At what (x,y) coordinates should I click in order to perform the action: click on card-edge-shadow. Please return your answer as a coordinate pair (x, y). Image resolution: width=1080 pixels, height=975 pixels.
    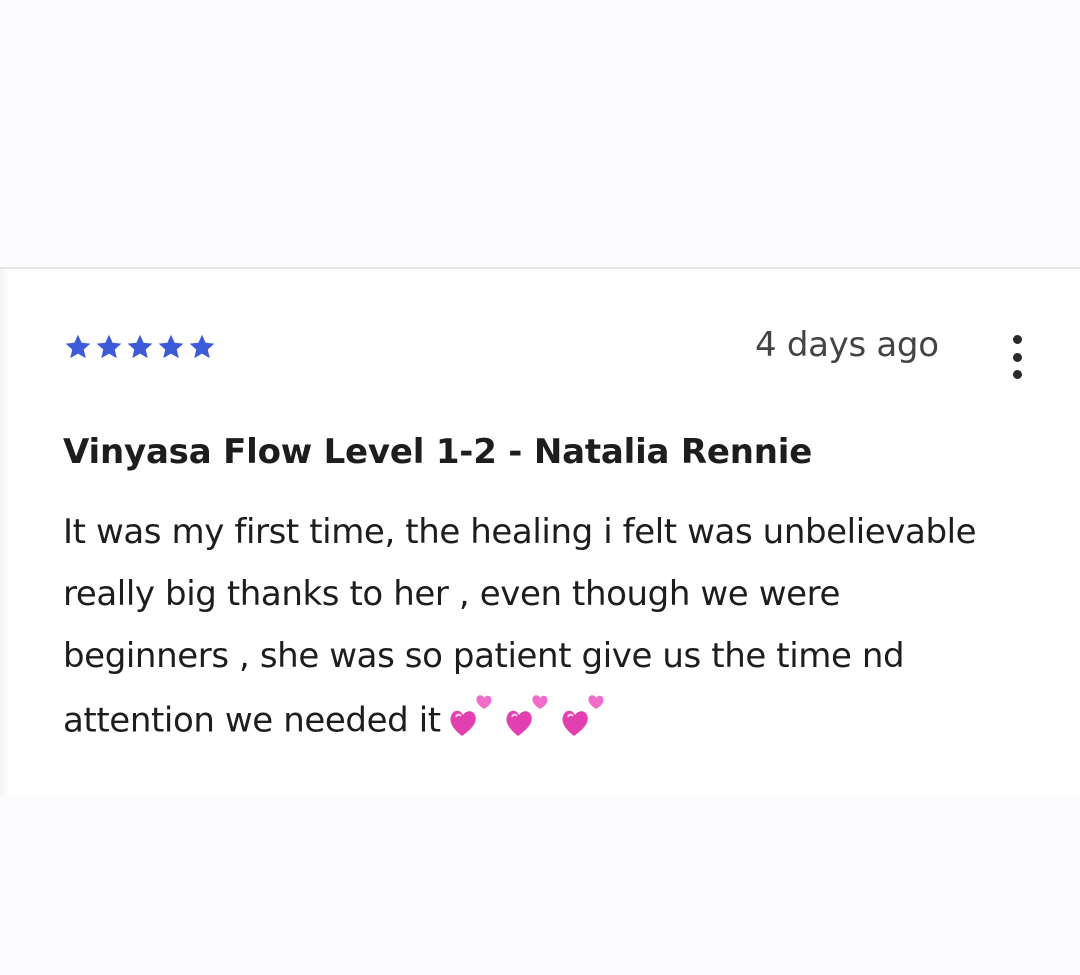
    Looking at the image, I should click on (5, 532).